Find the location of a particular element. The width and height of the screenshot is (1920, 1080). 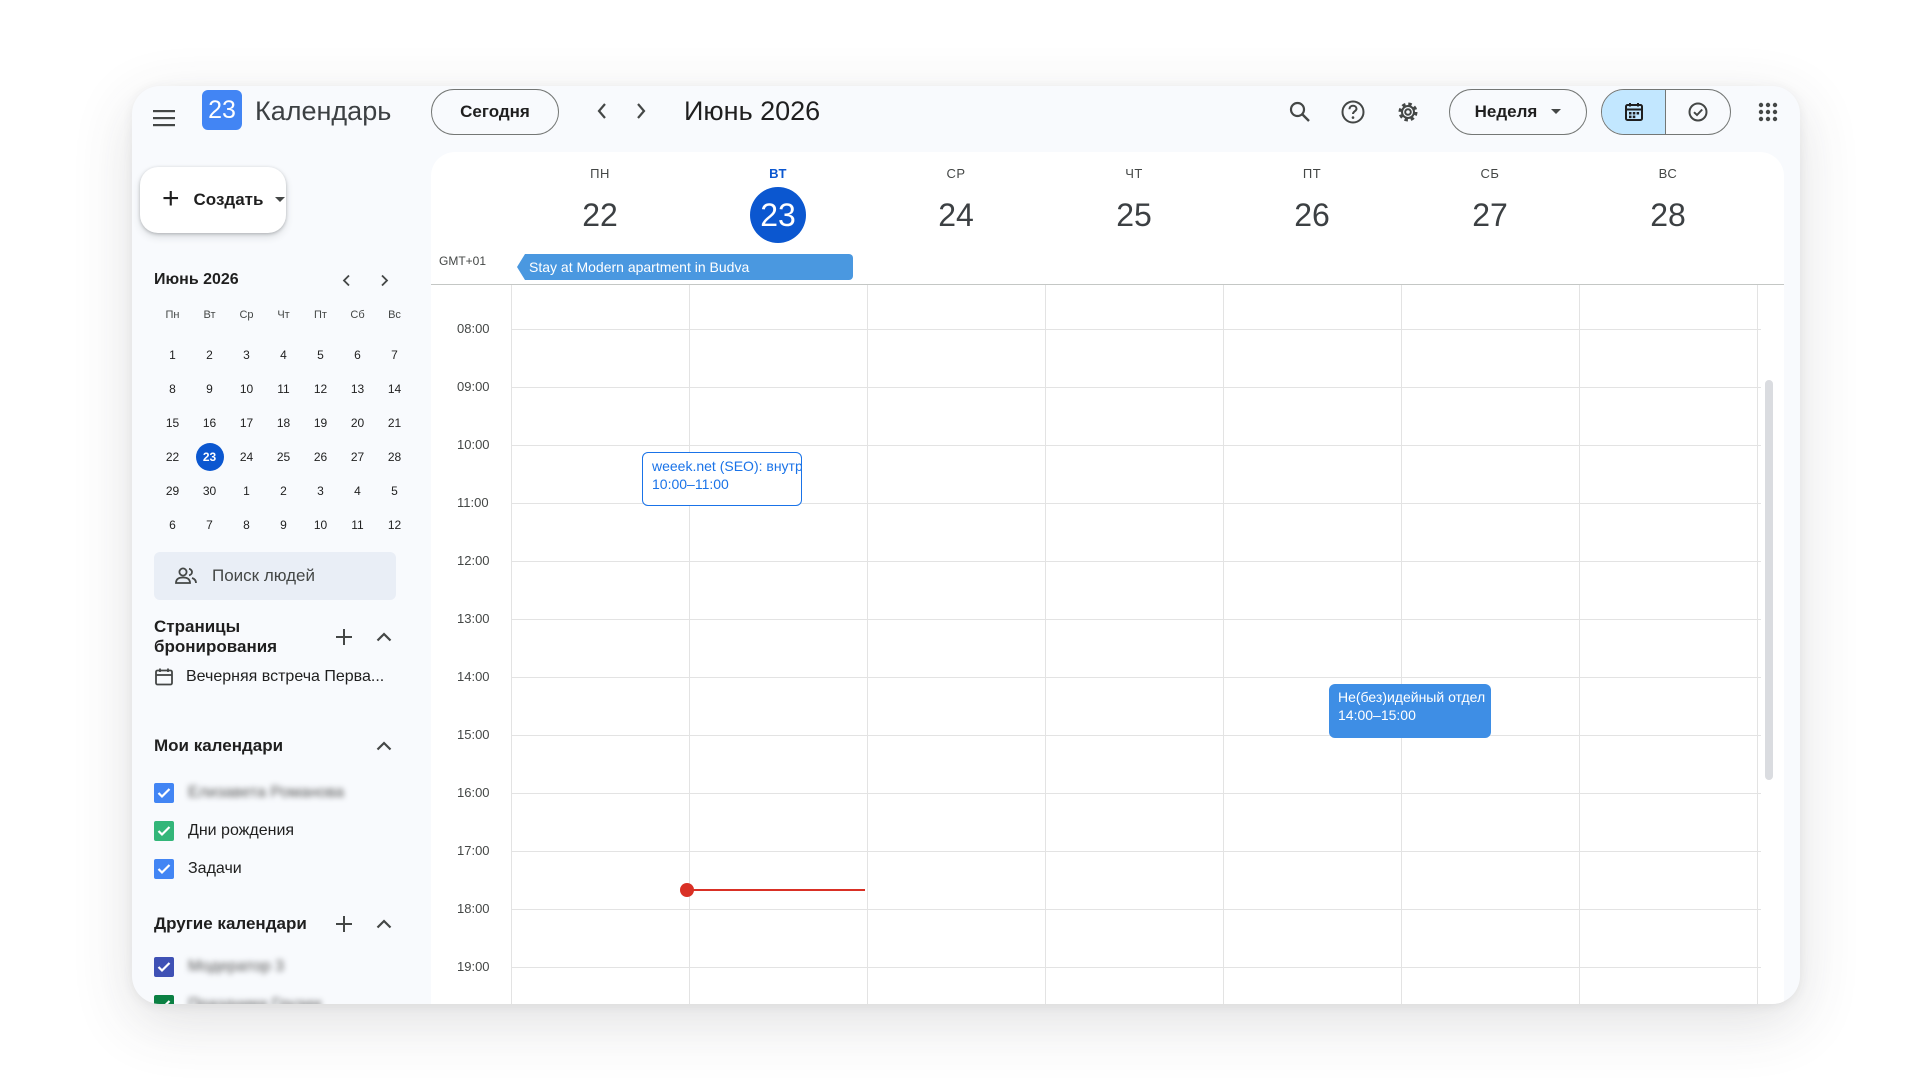

people-search: Поиск людей is located at coordinates (275, 576).